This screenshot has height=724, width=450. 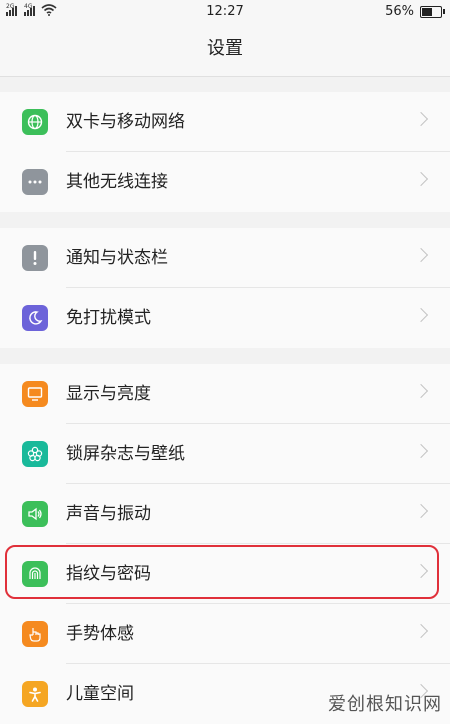 I want to click on settings-item-label: 双卡与移动网络, so click(x=125, y=122).